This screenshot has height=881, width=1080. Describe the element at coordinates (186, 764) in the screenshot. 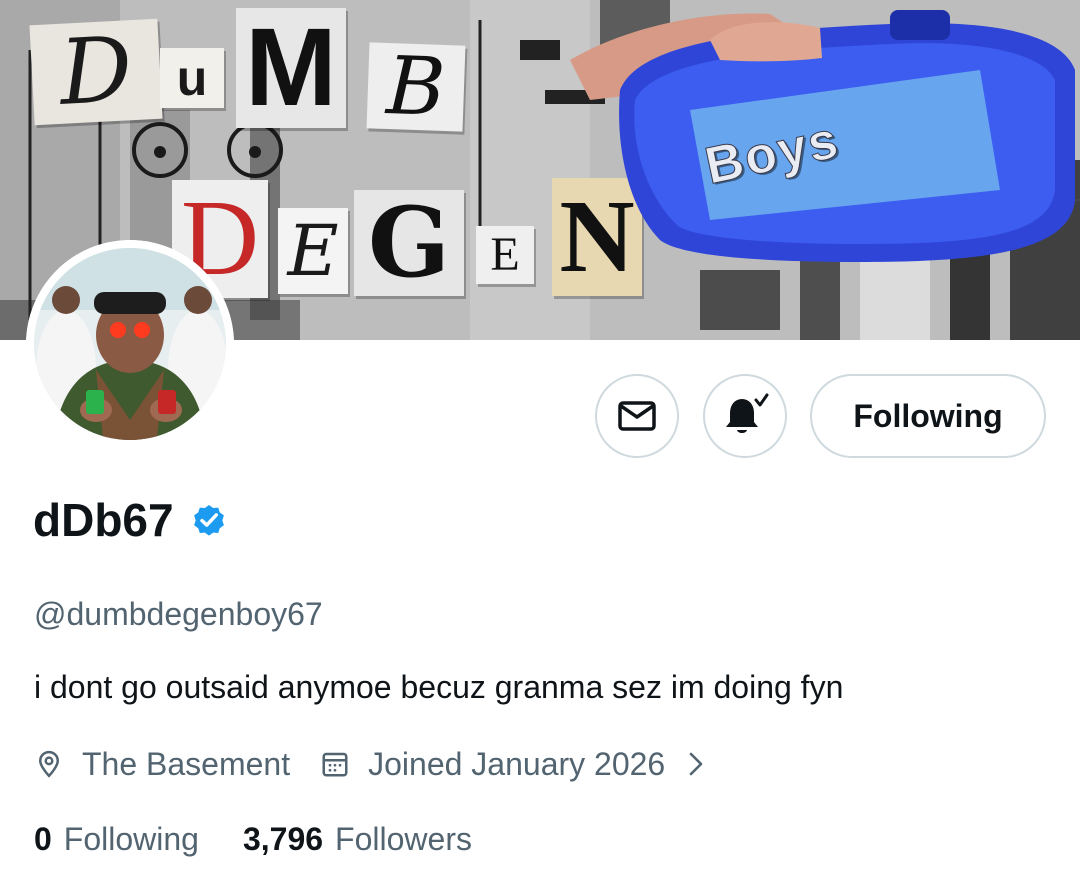

I see `location-text: The Basement` at that location.